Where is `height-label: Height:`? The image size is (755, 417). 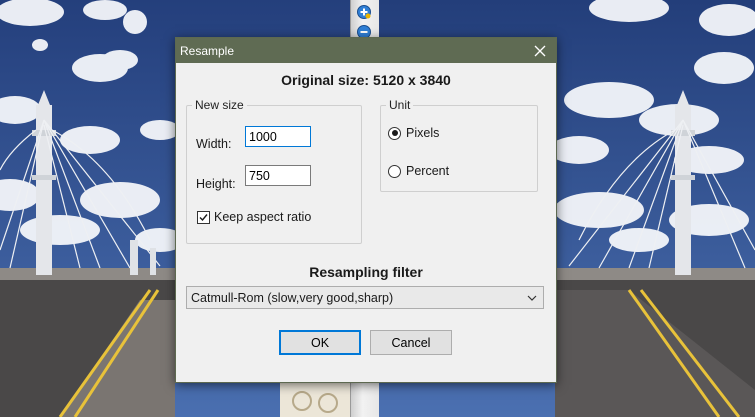
height-label: Height: is located at coordinates (216, 184).